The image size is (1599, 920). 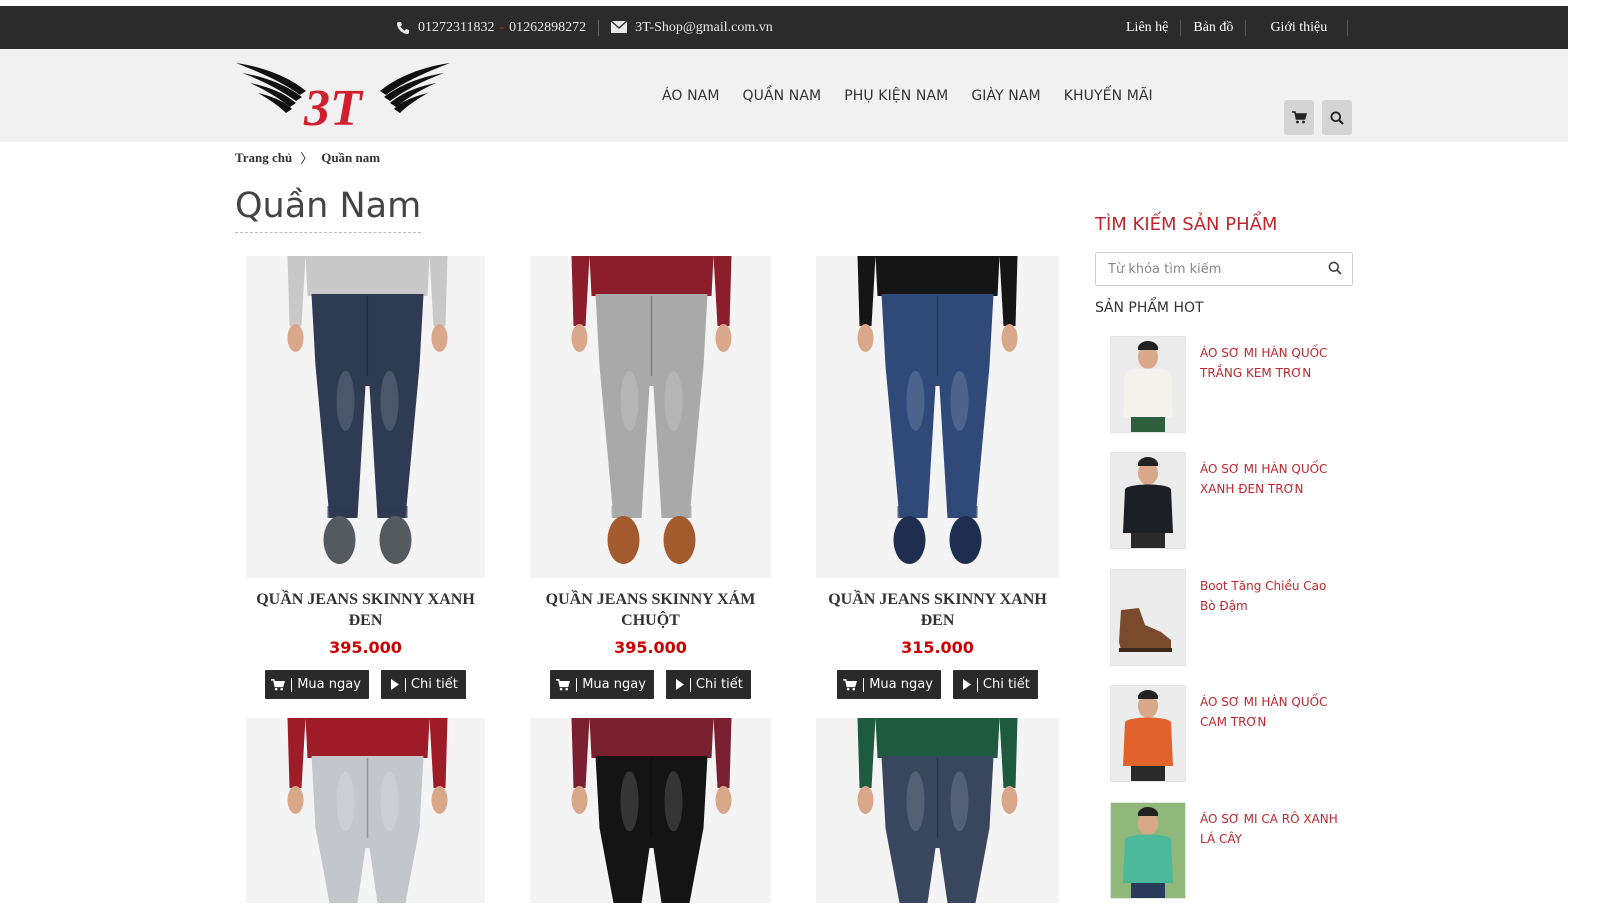 I want to click on svg-text: 3T, so click(x=333, y=107).